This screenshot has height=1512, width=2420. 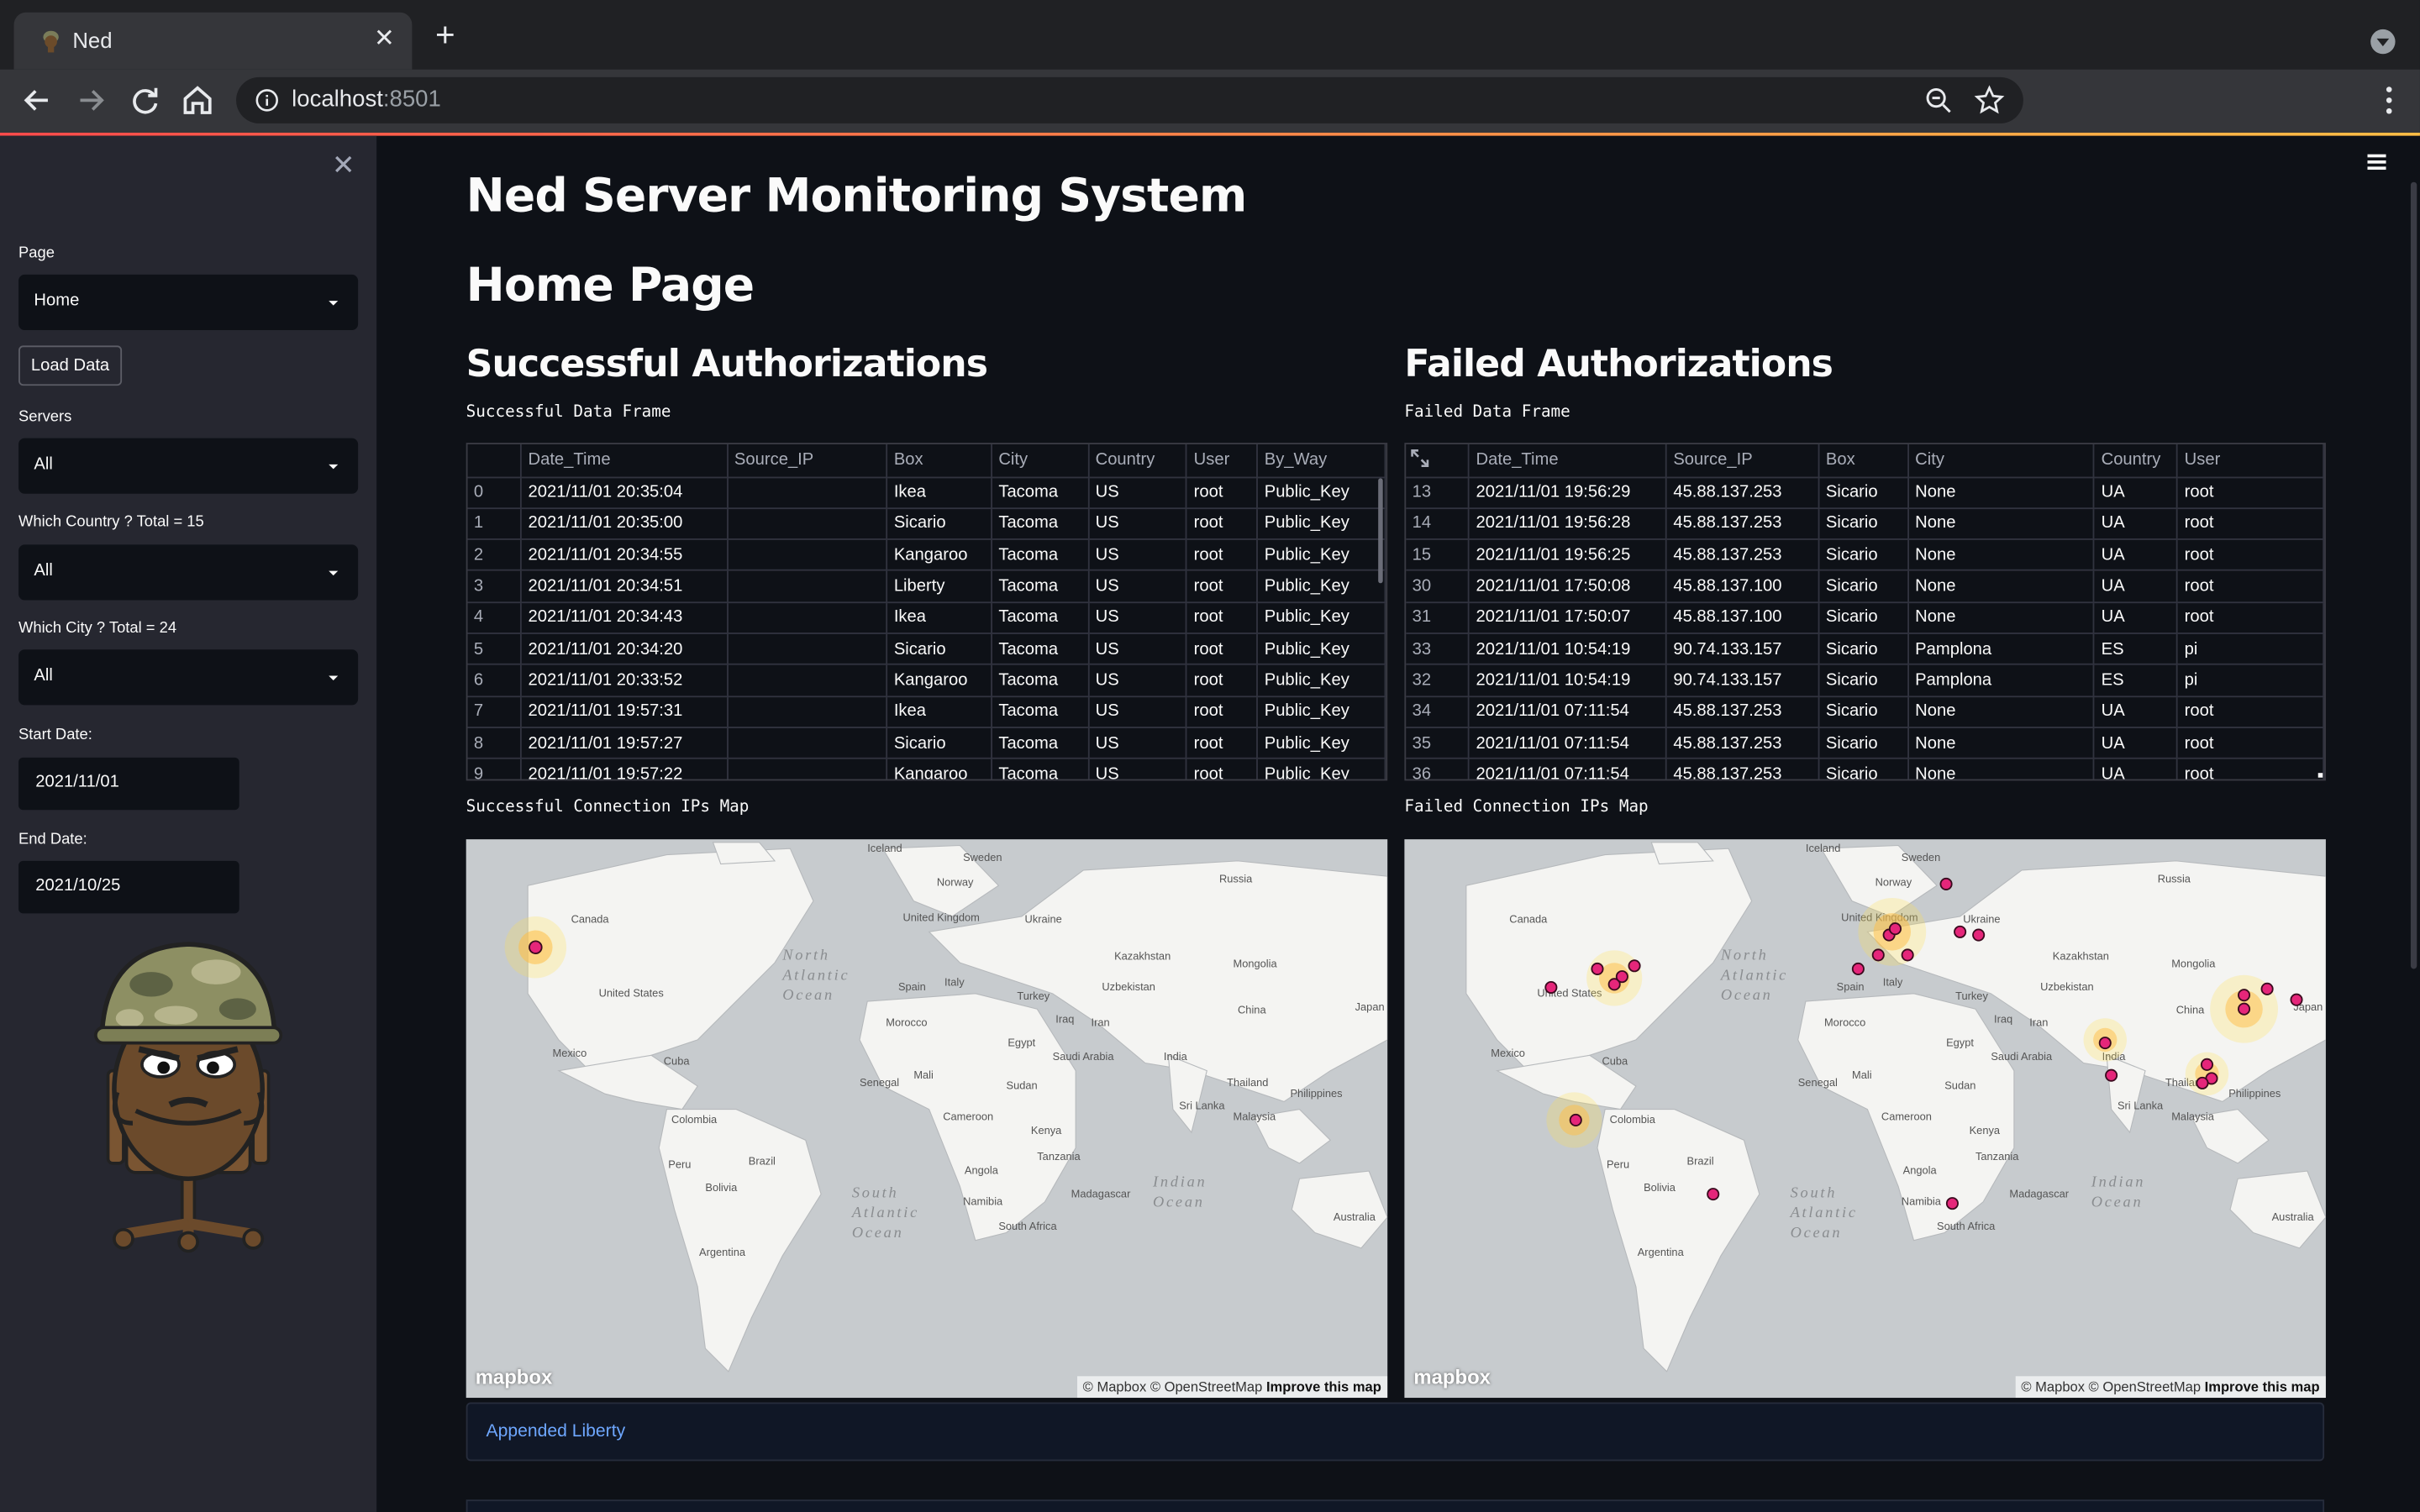 What do you see at coordinates (495, 649) in the screenshot?
I see `row-index: 5` at bounding box center [495, 649].